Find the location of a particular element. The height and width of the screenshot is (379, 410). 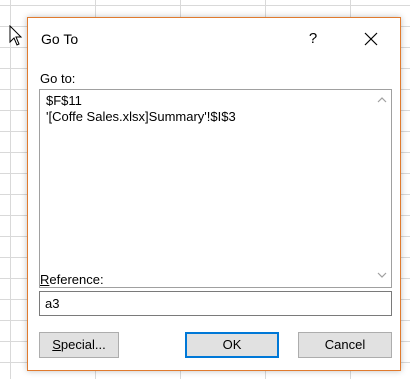

reference-label: Reference: is located at coordinates (72, 279).